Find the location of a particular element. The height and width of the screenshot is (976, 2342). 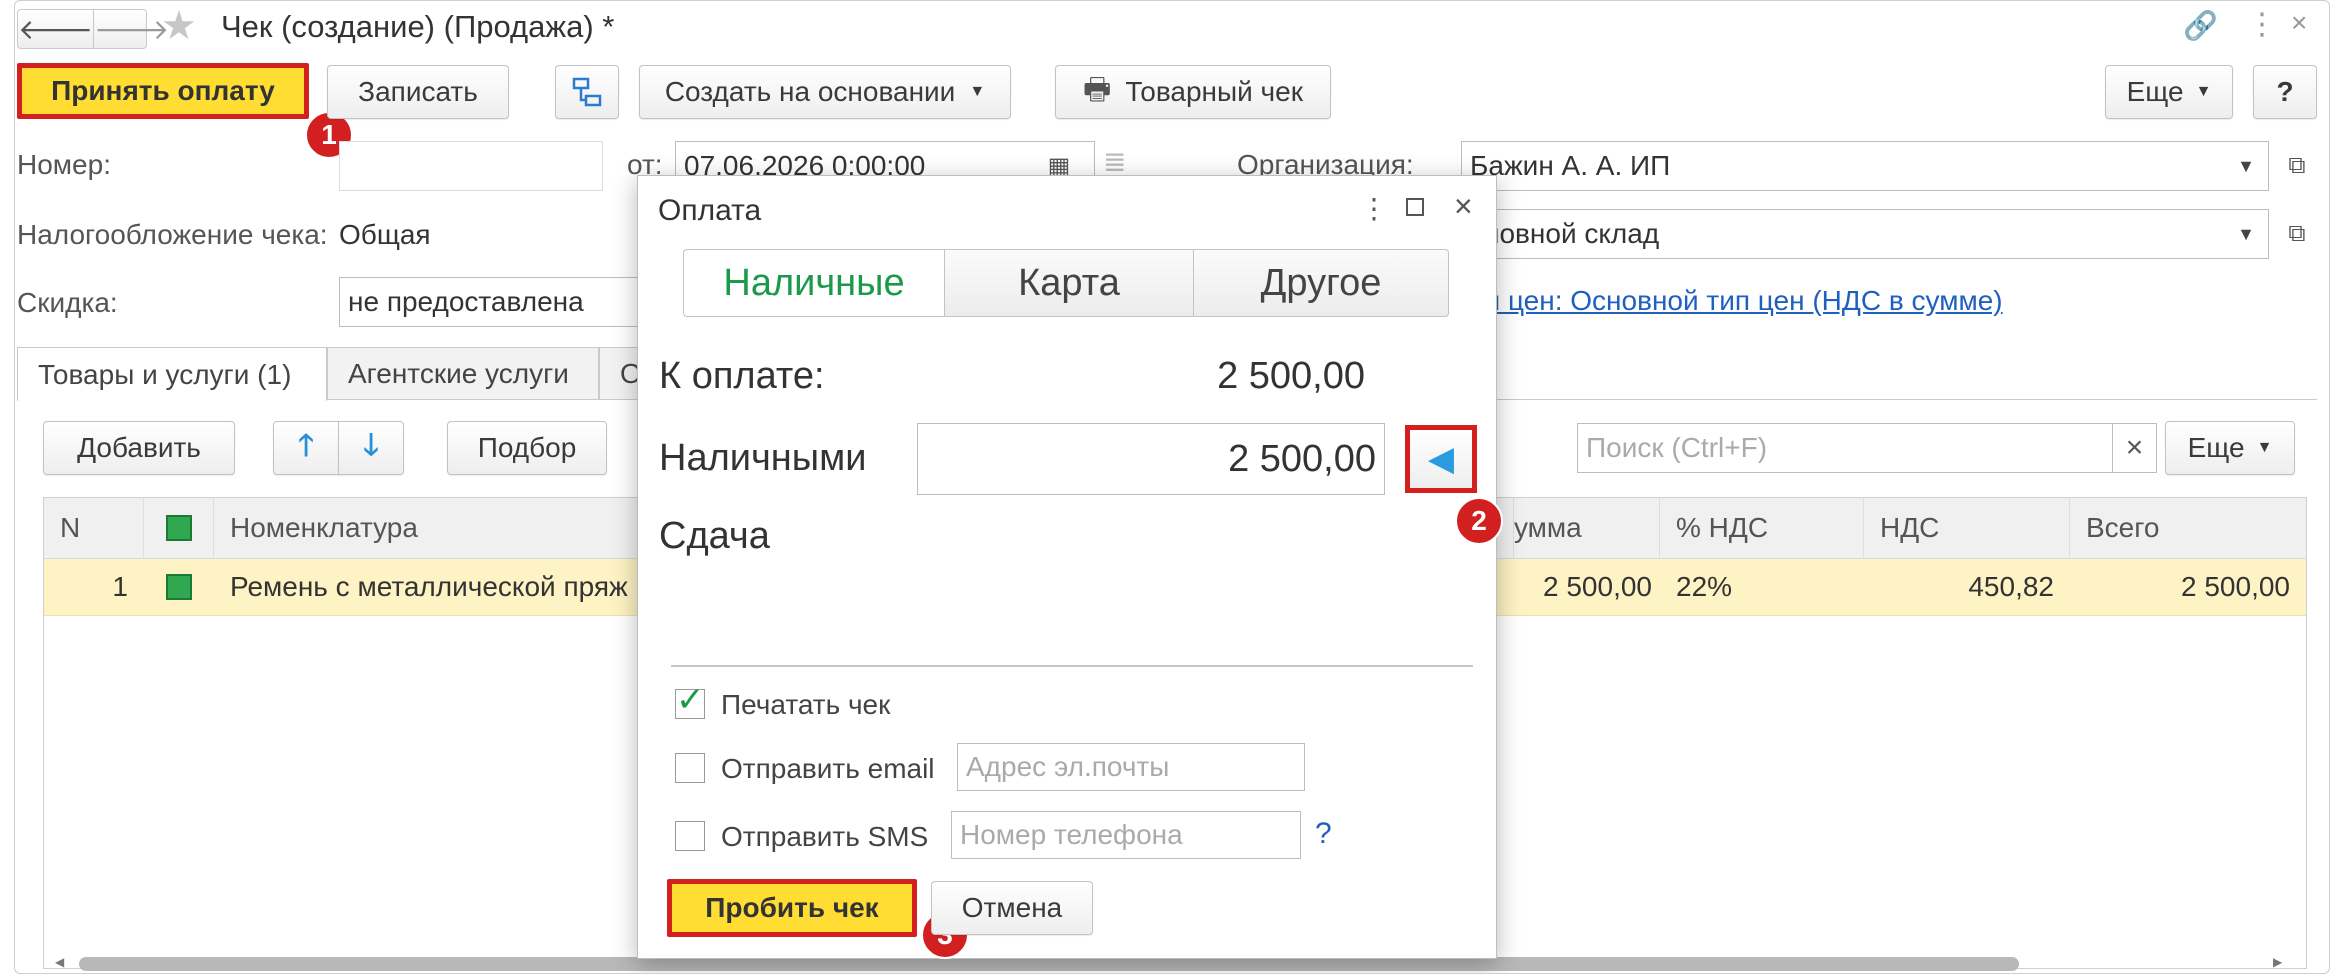

dialog-separator is located at coordinates (1072, 666).